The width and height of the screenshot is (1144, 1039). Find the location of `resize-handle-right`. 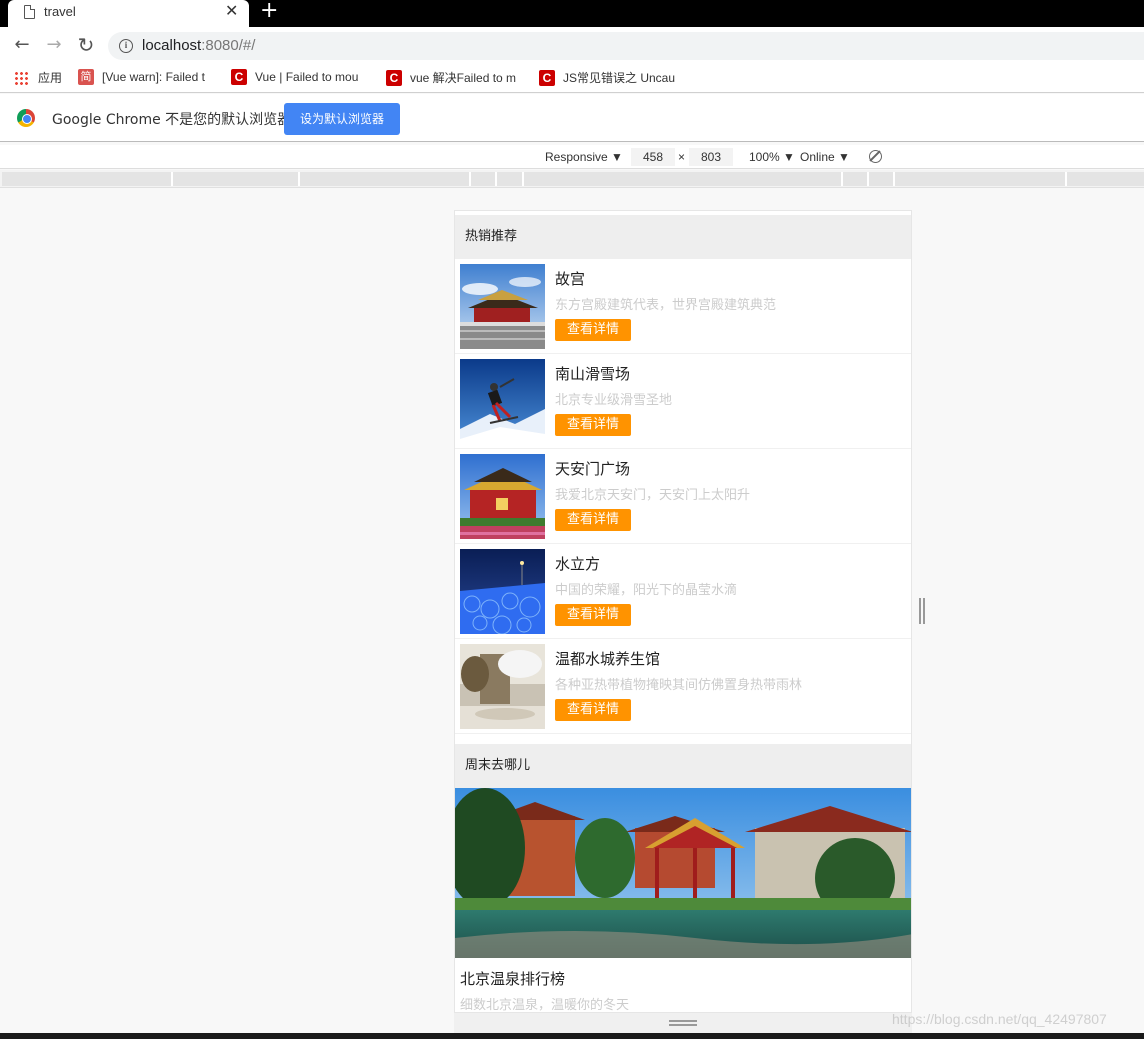

resize-handle-right is located at coordinates (922, 611).